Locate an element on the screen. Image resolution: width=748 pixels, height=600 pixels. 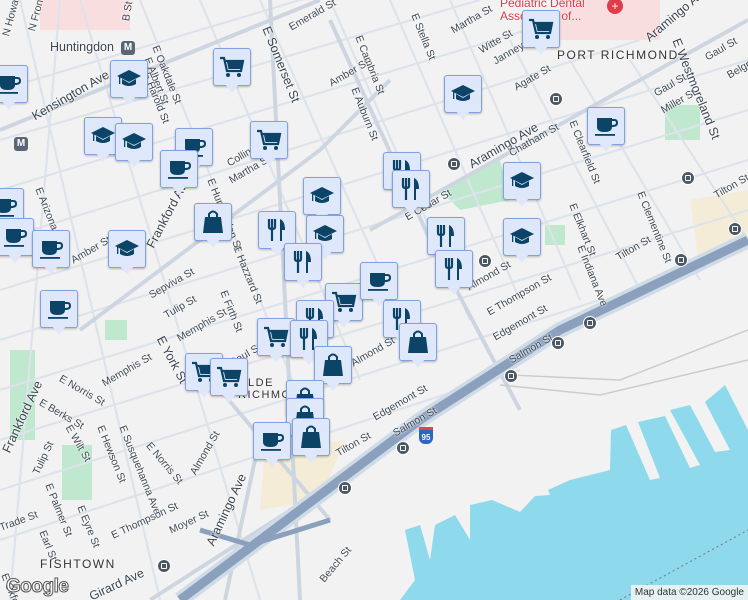
neighborhood-label: FISHTOWN is located at coordinates (78, 564).